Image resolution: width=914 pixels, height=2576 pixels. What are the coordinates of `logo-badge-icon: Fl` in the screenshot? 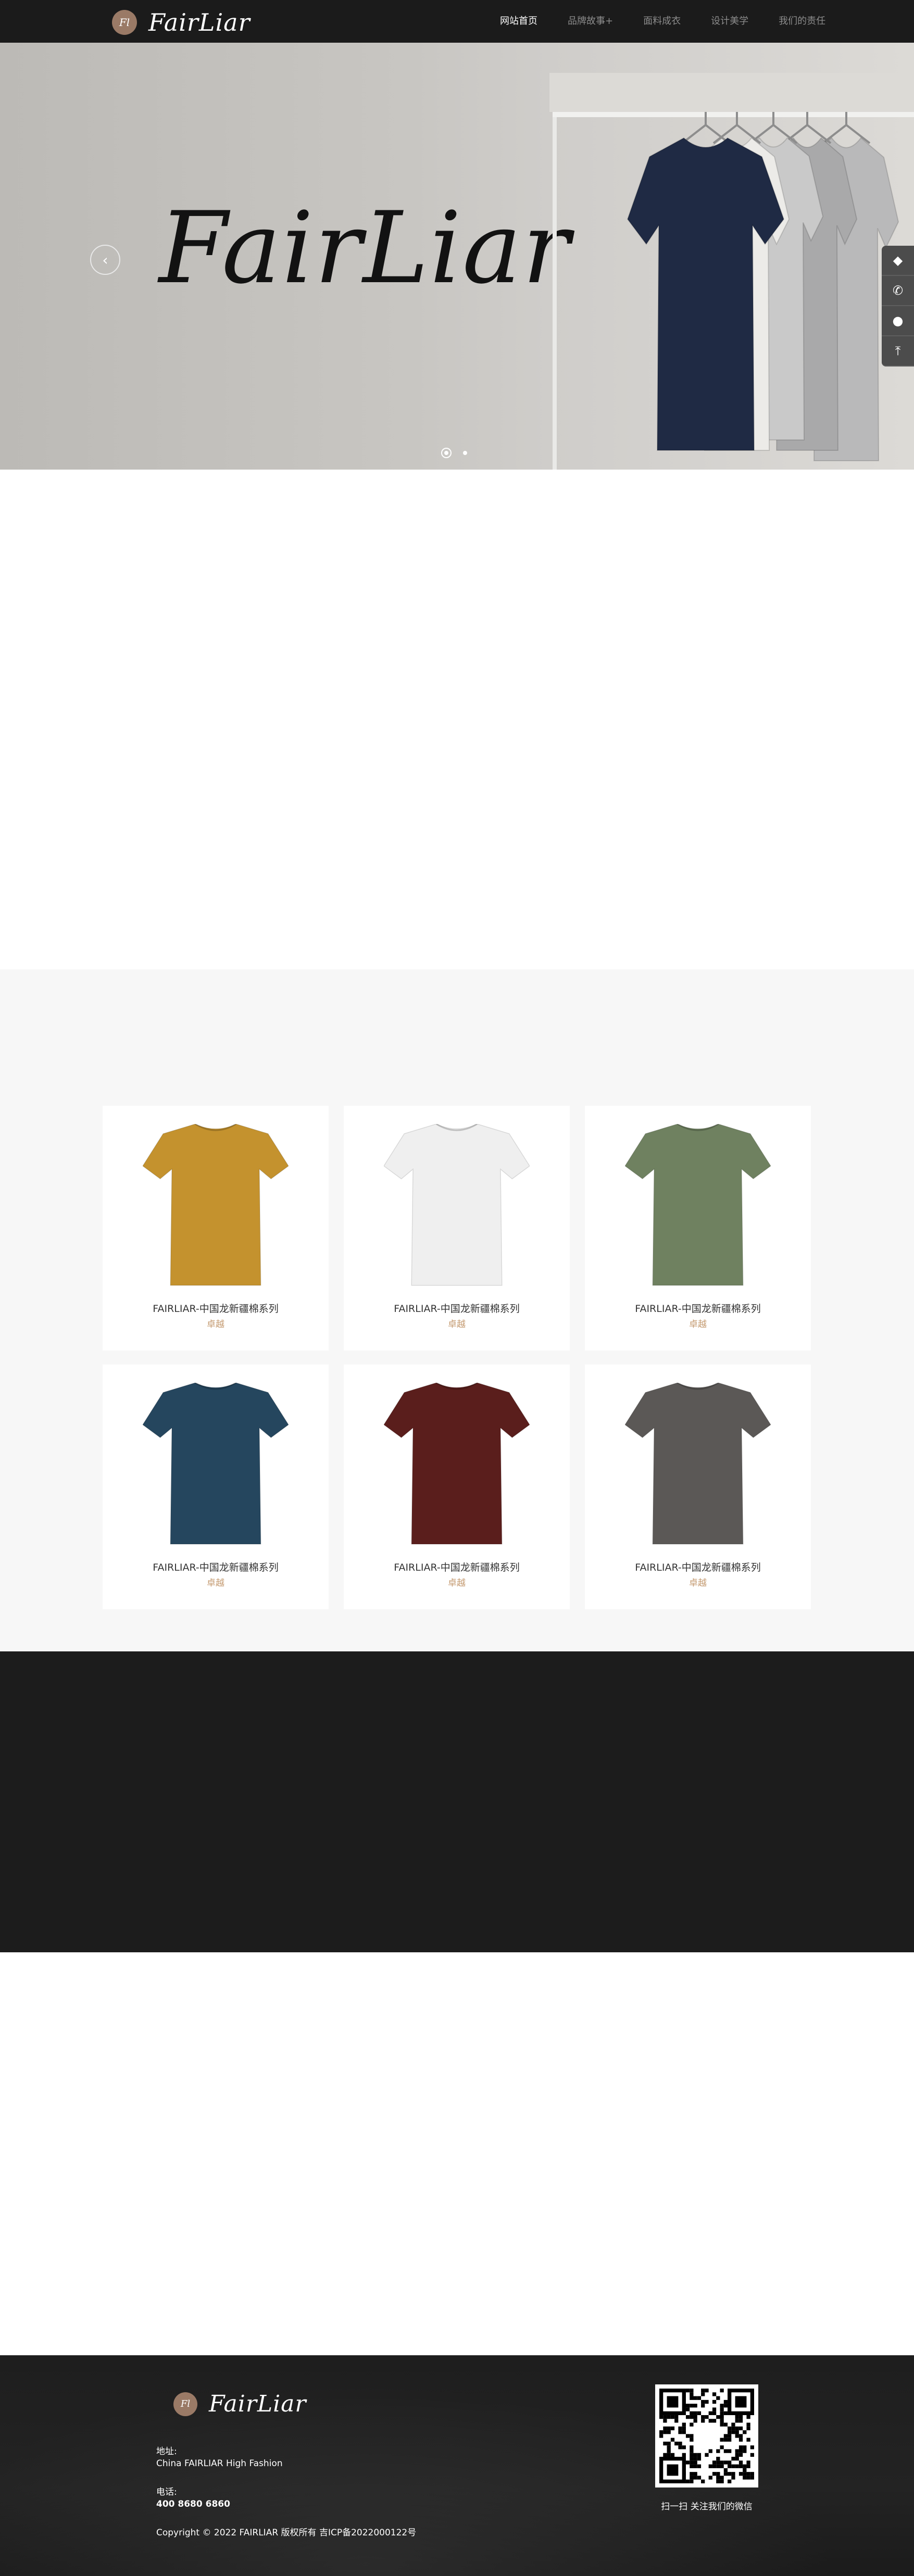 It's located at (124, 22).